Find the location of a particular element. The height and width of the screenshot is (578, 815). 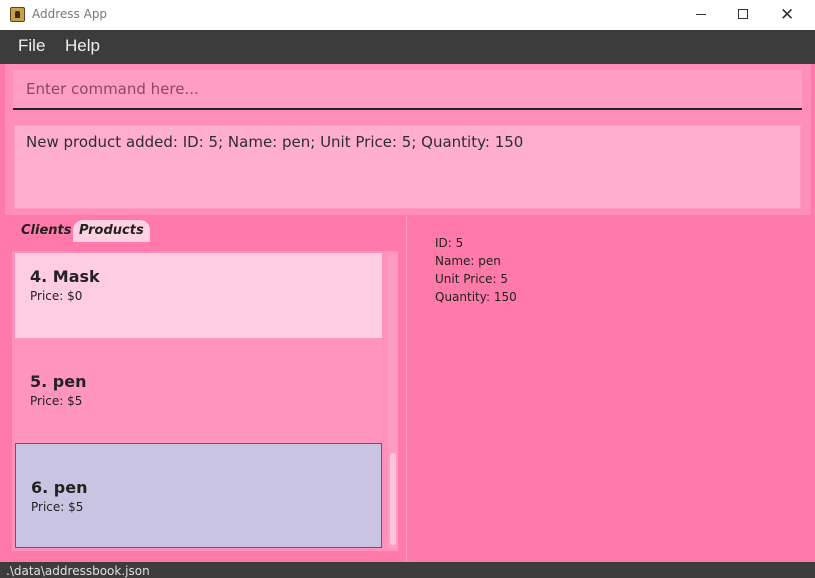

product-card-selected: 6. pen Price: $5 is located at coordinates (198, 495).